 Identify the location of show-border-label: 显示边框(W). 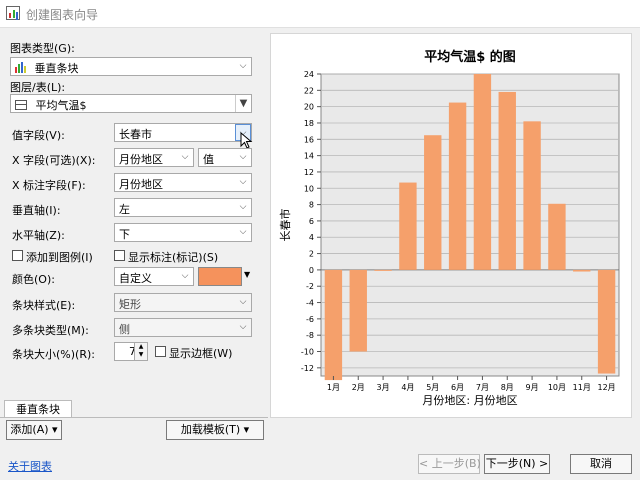
(201, 353).